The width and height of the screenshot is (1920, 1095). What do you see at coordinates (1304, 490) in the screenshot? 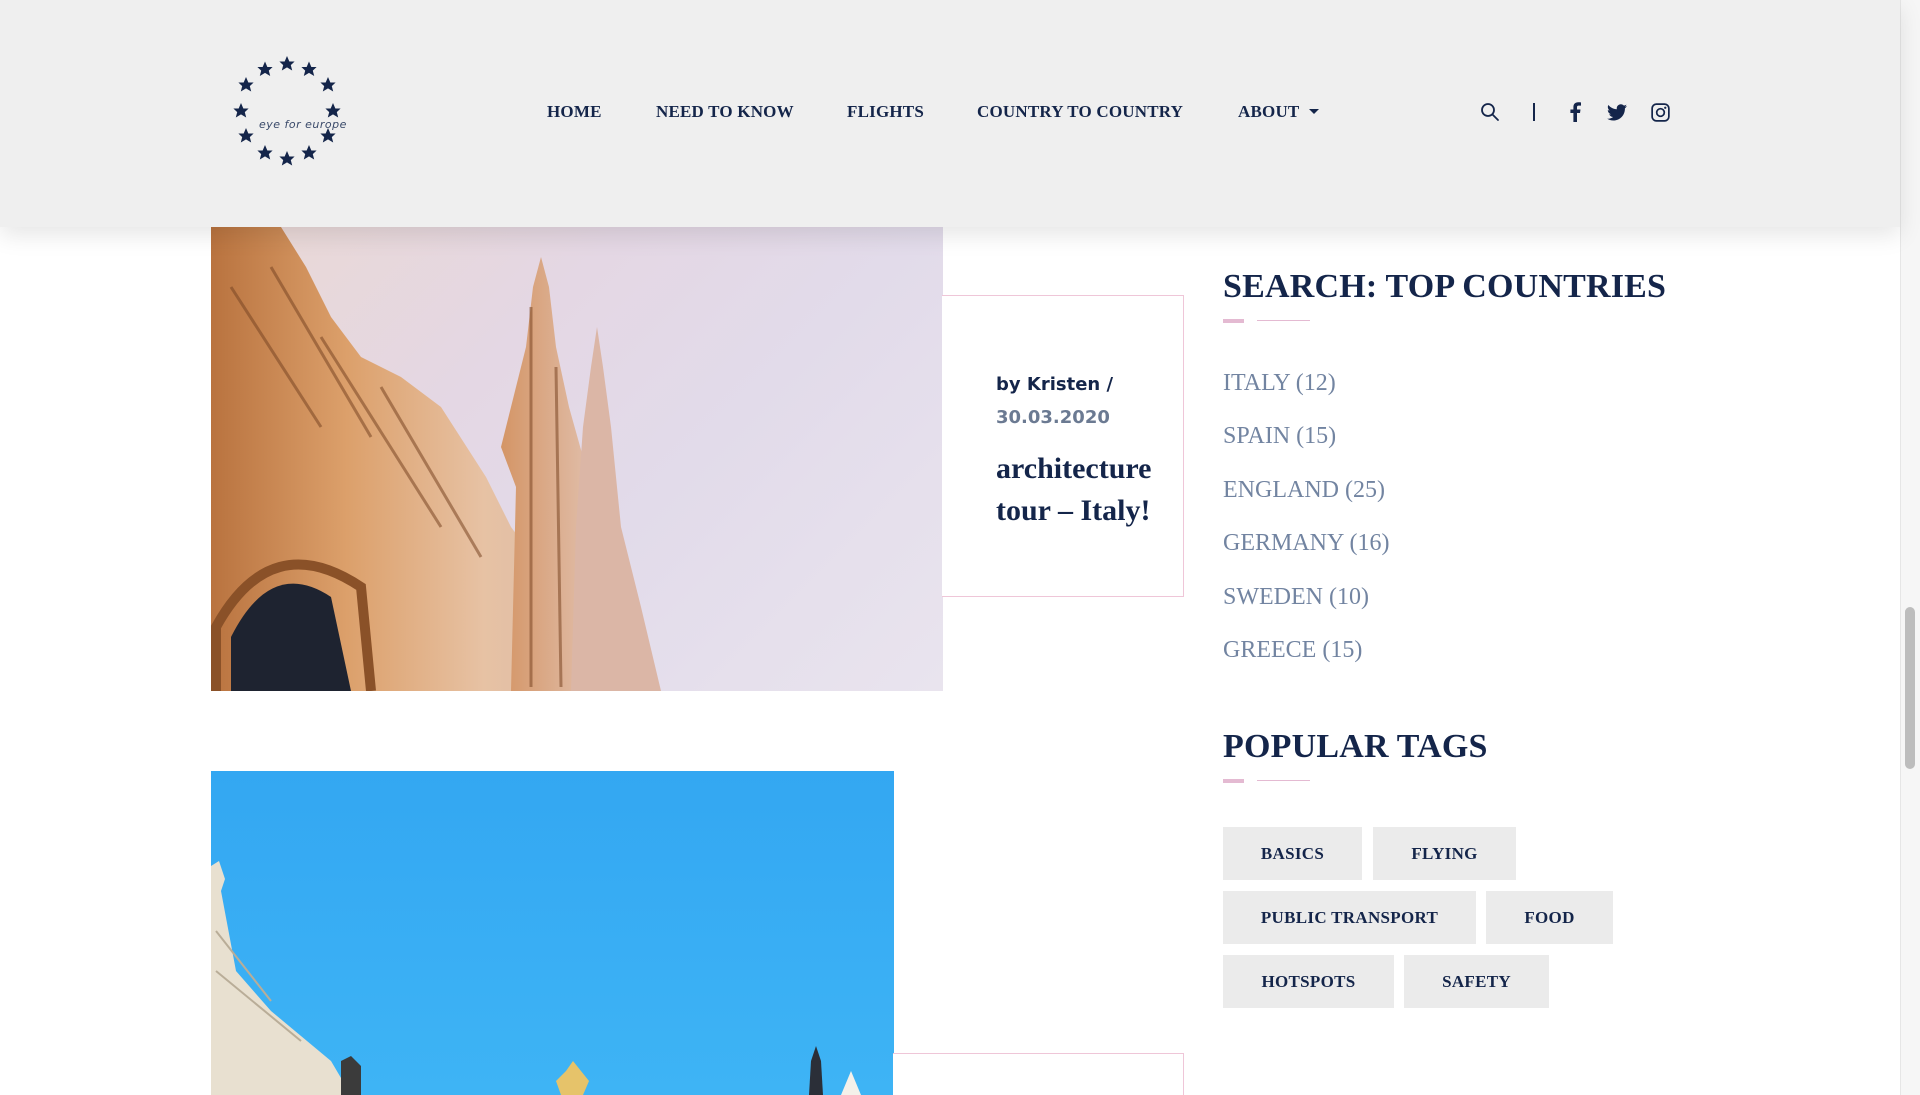
I see `country-link-england: ENGLAND (25)` at bounding box center [1304, 490].